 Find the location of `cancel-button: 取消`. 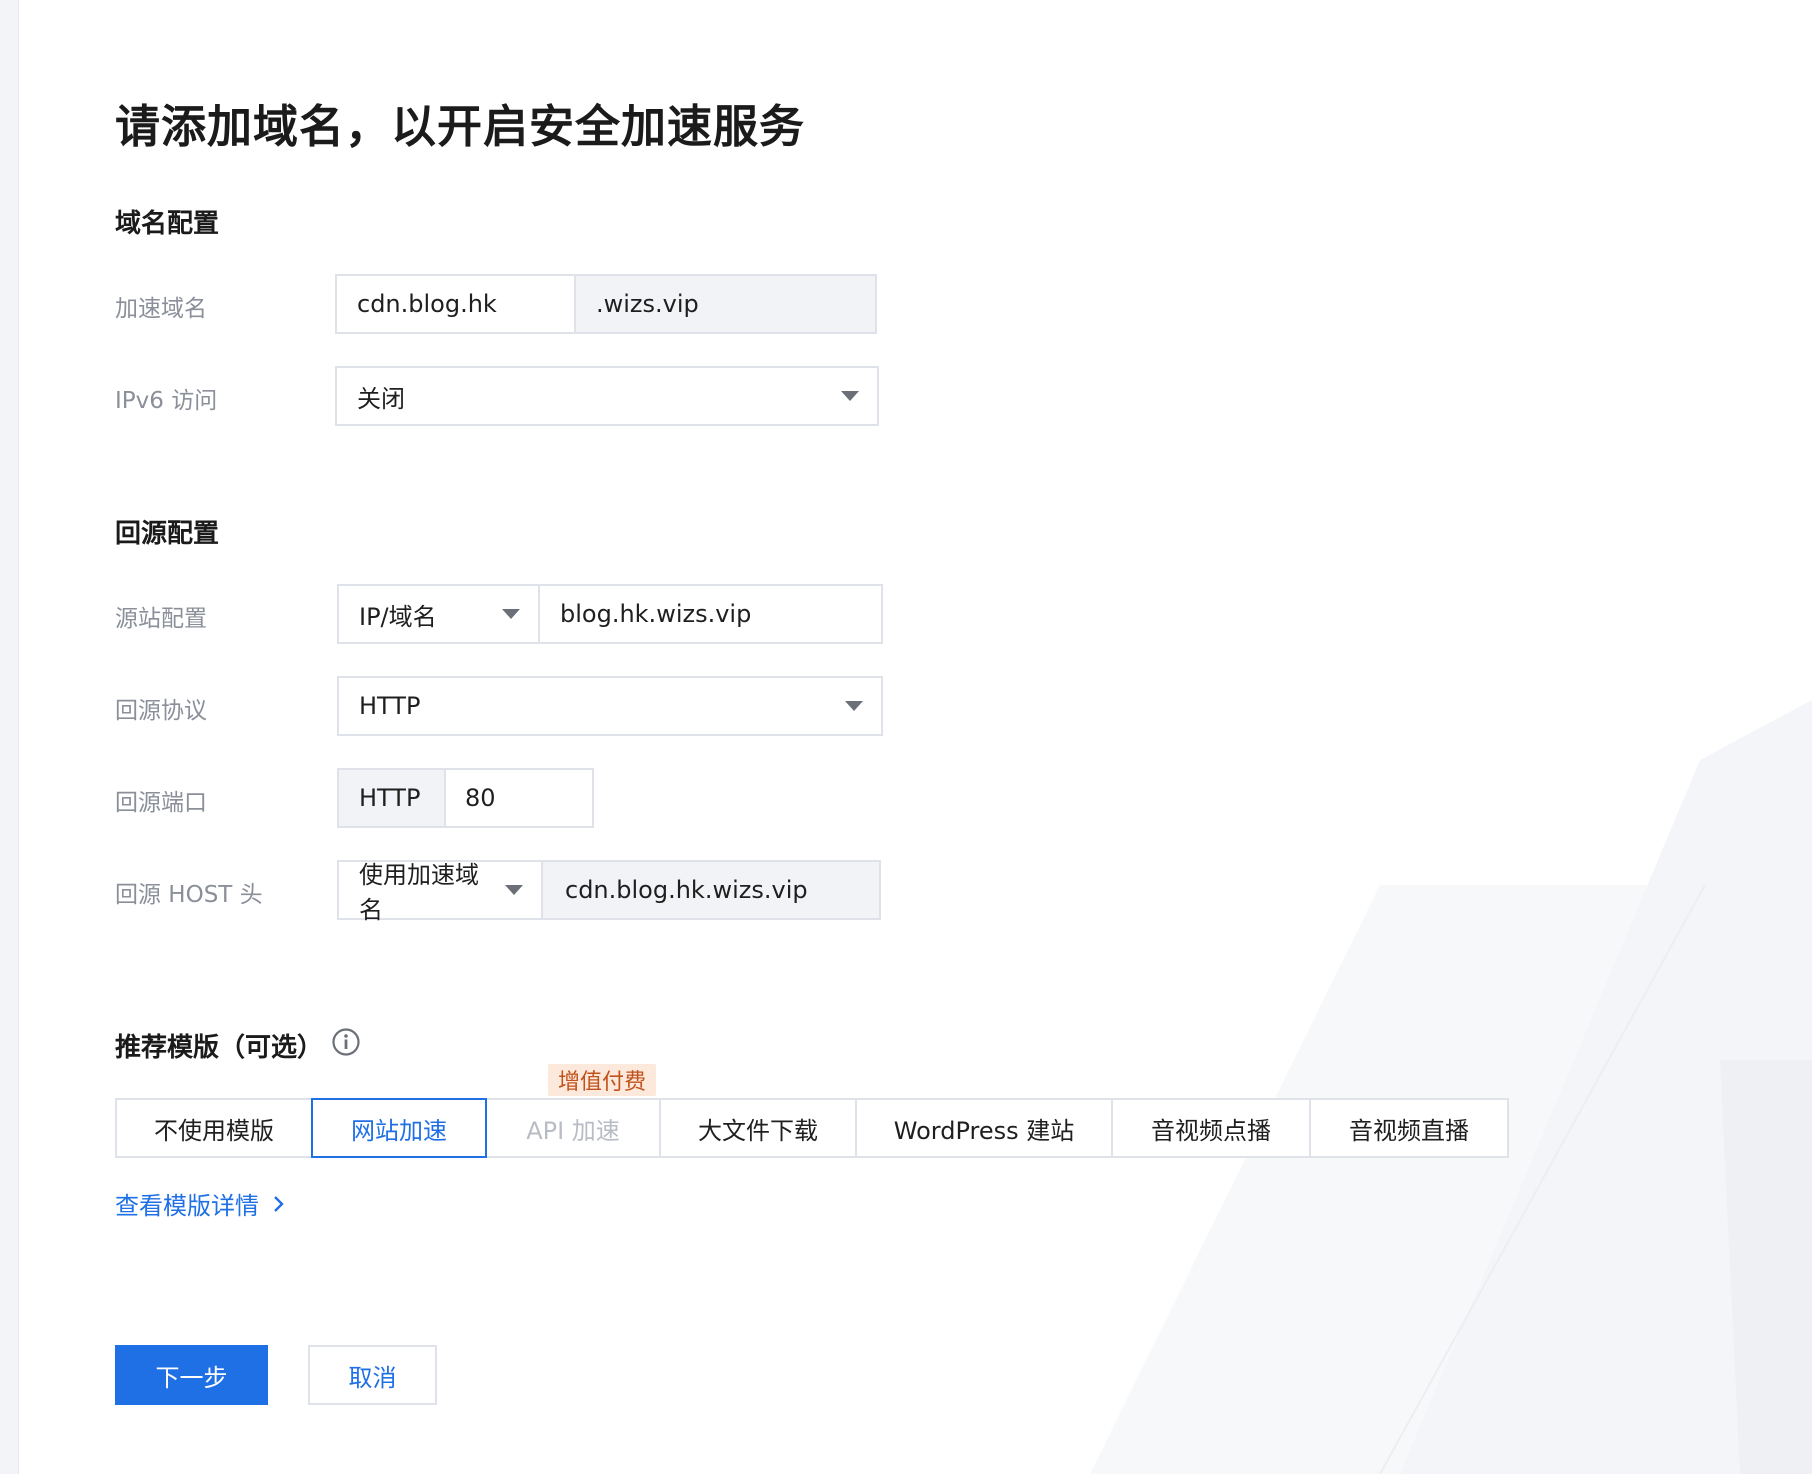

cancel-button: 取消 is located at coordinates (372, 1375).